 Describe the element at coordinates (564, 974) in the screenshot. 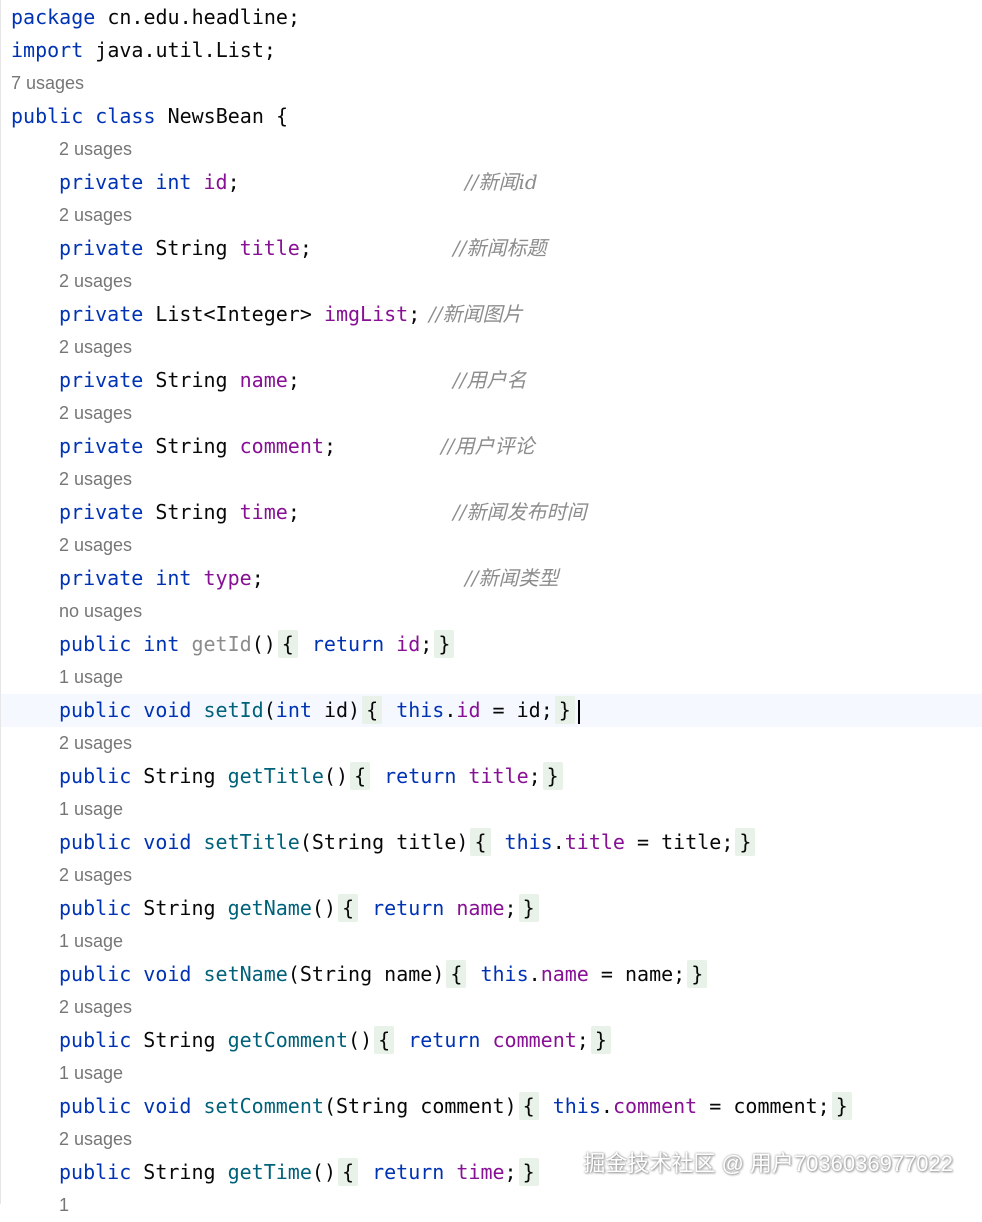

I see `field-reference: name` at that location.